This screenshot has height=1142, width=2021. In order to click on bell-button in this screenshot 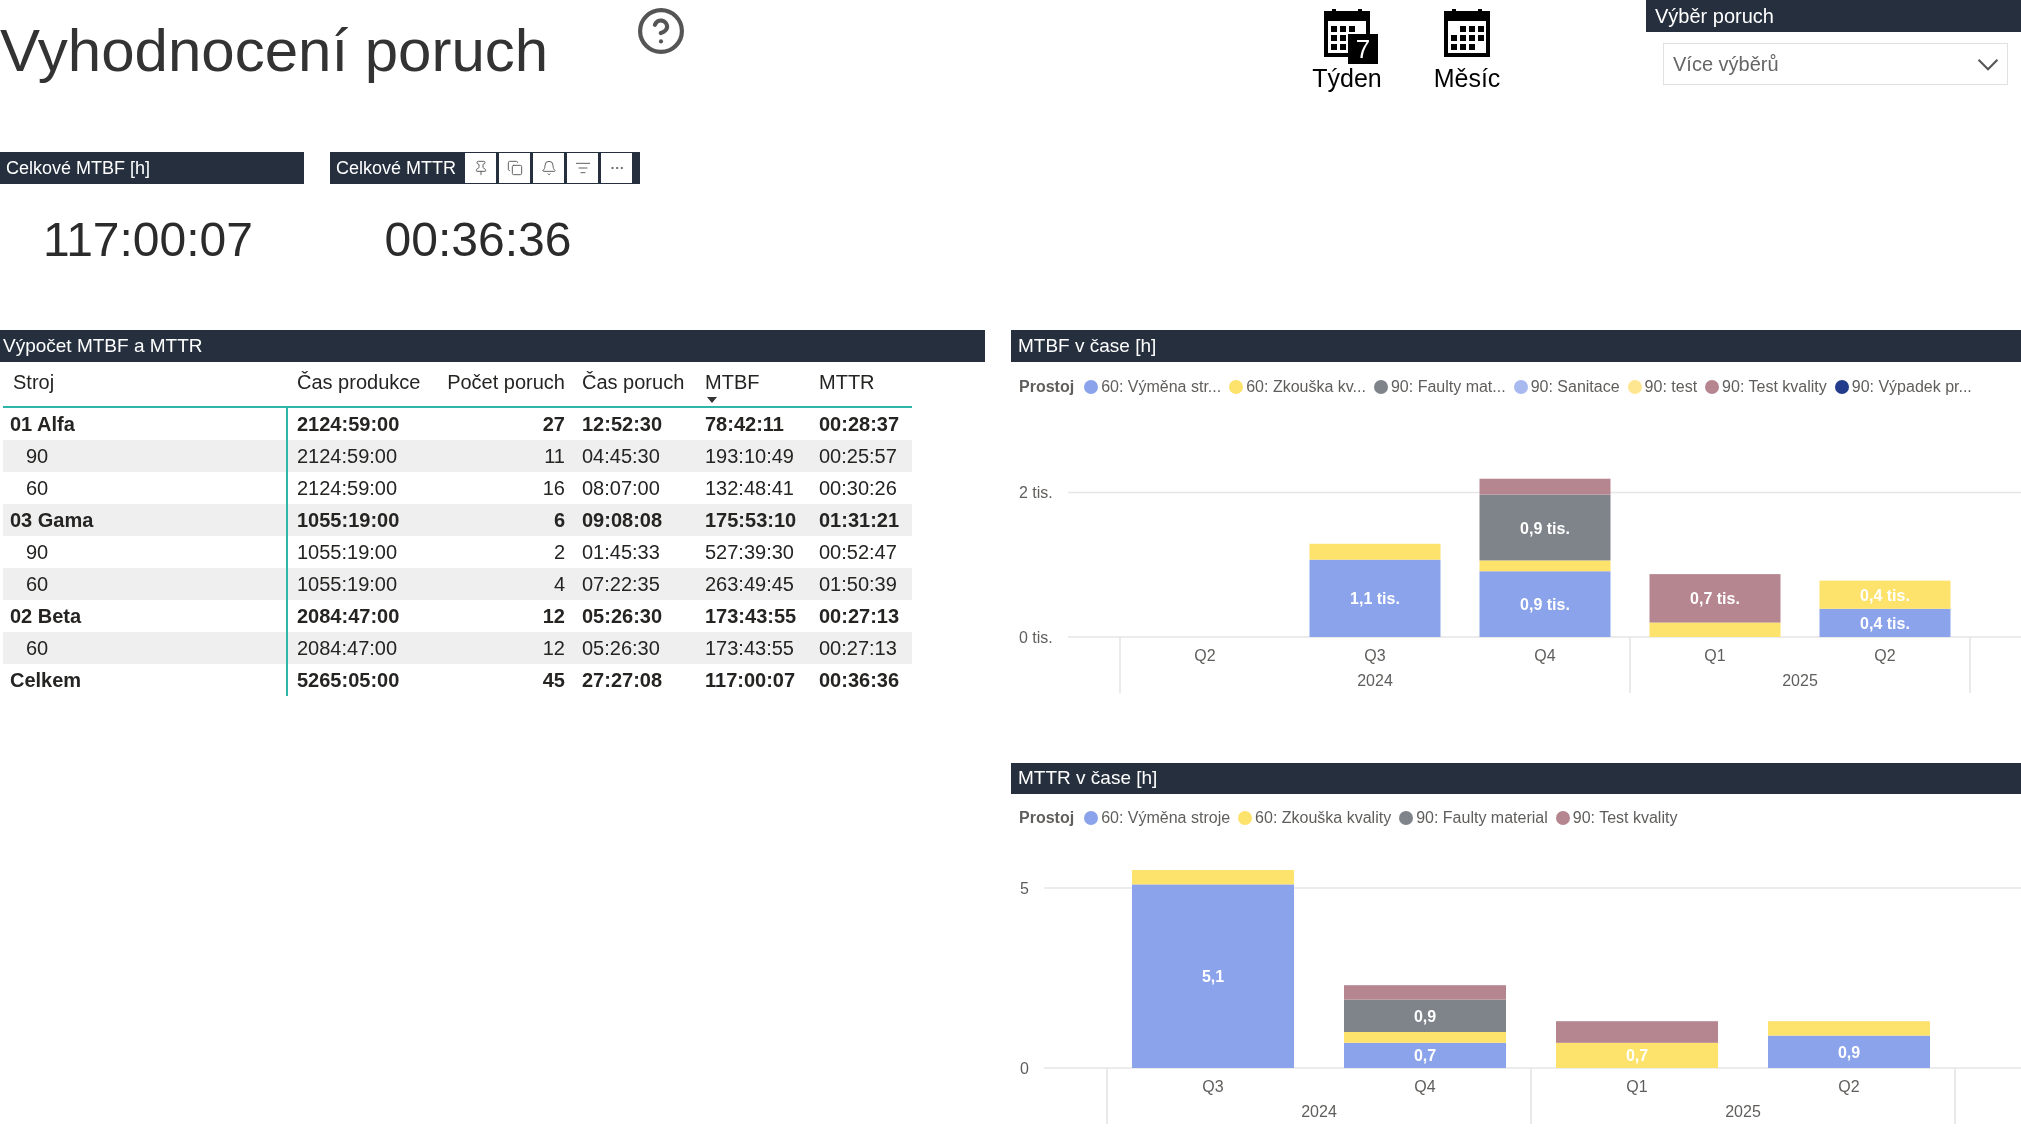, I will do `click(548, 168)`.